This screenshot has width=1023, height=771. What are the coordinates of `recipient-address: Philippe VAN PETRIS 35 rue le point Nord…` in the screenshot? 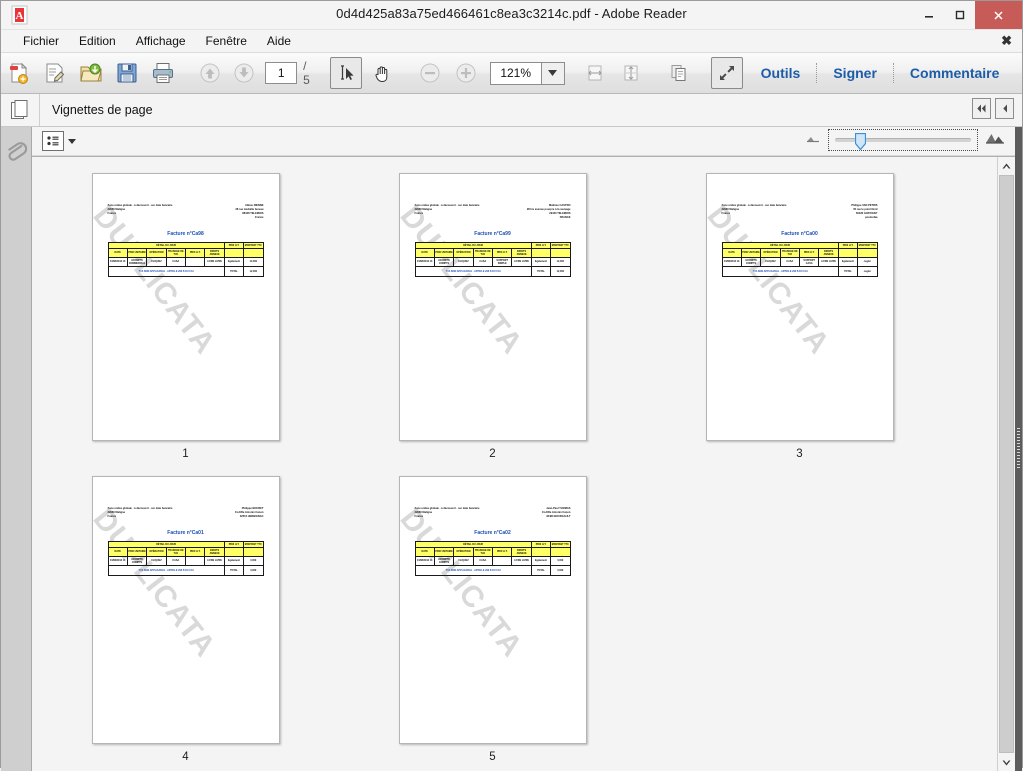 It's located at (864, 211).